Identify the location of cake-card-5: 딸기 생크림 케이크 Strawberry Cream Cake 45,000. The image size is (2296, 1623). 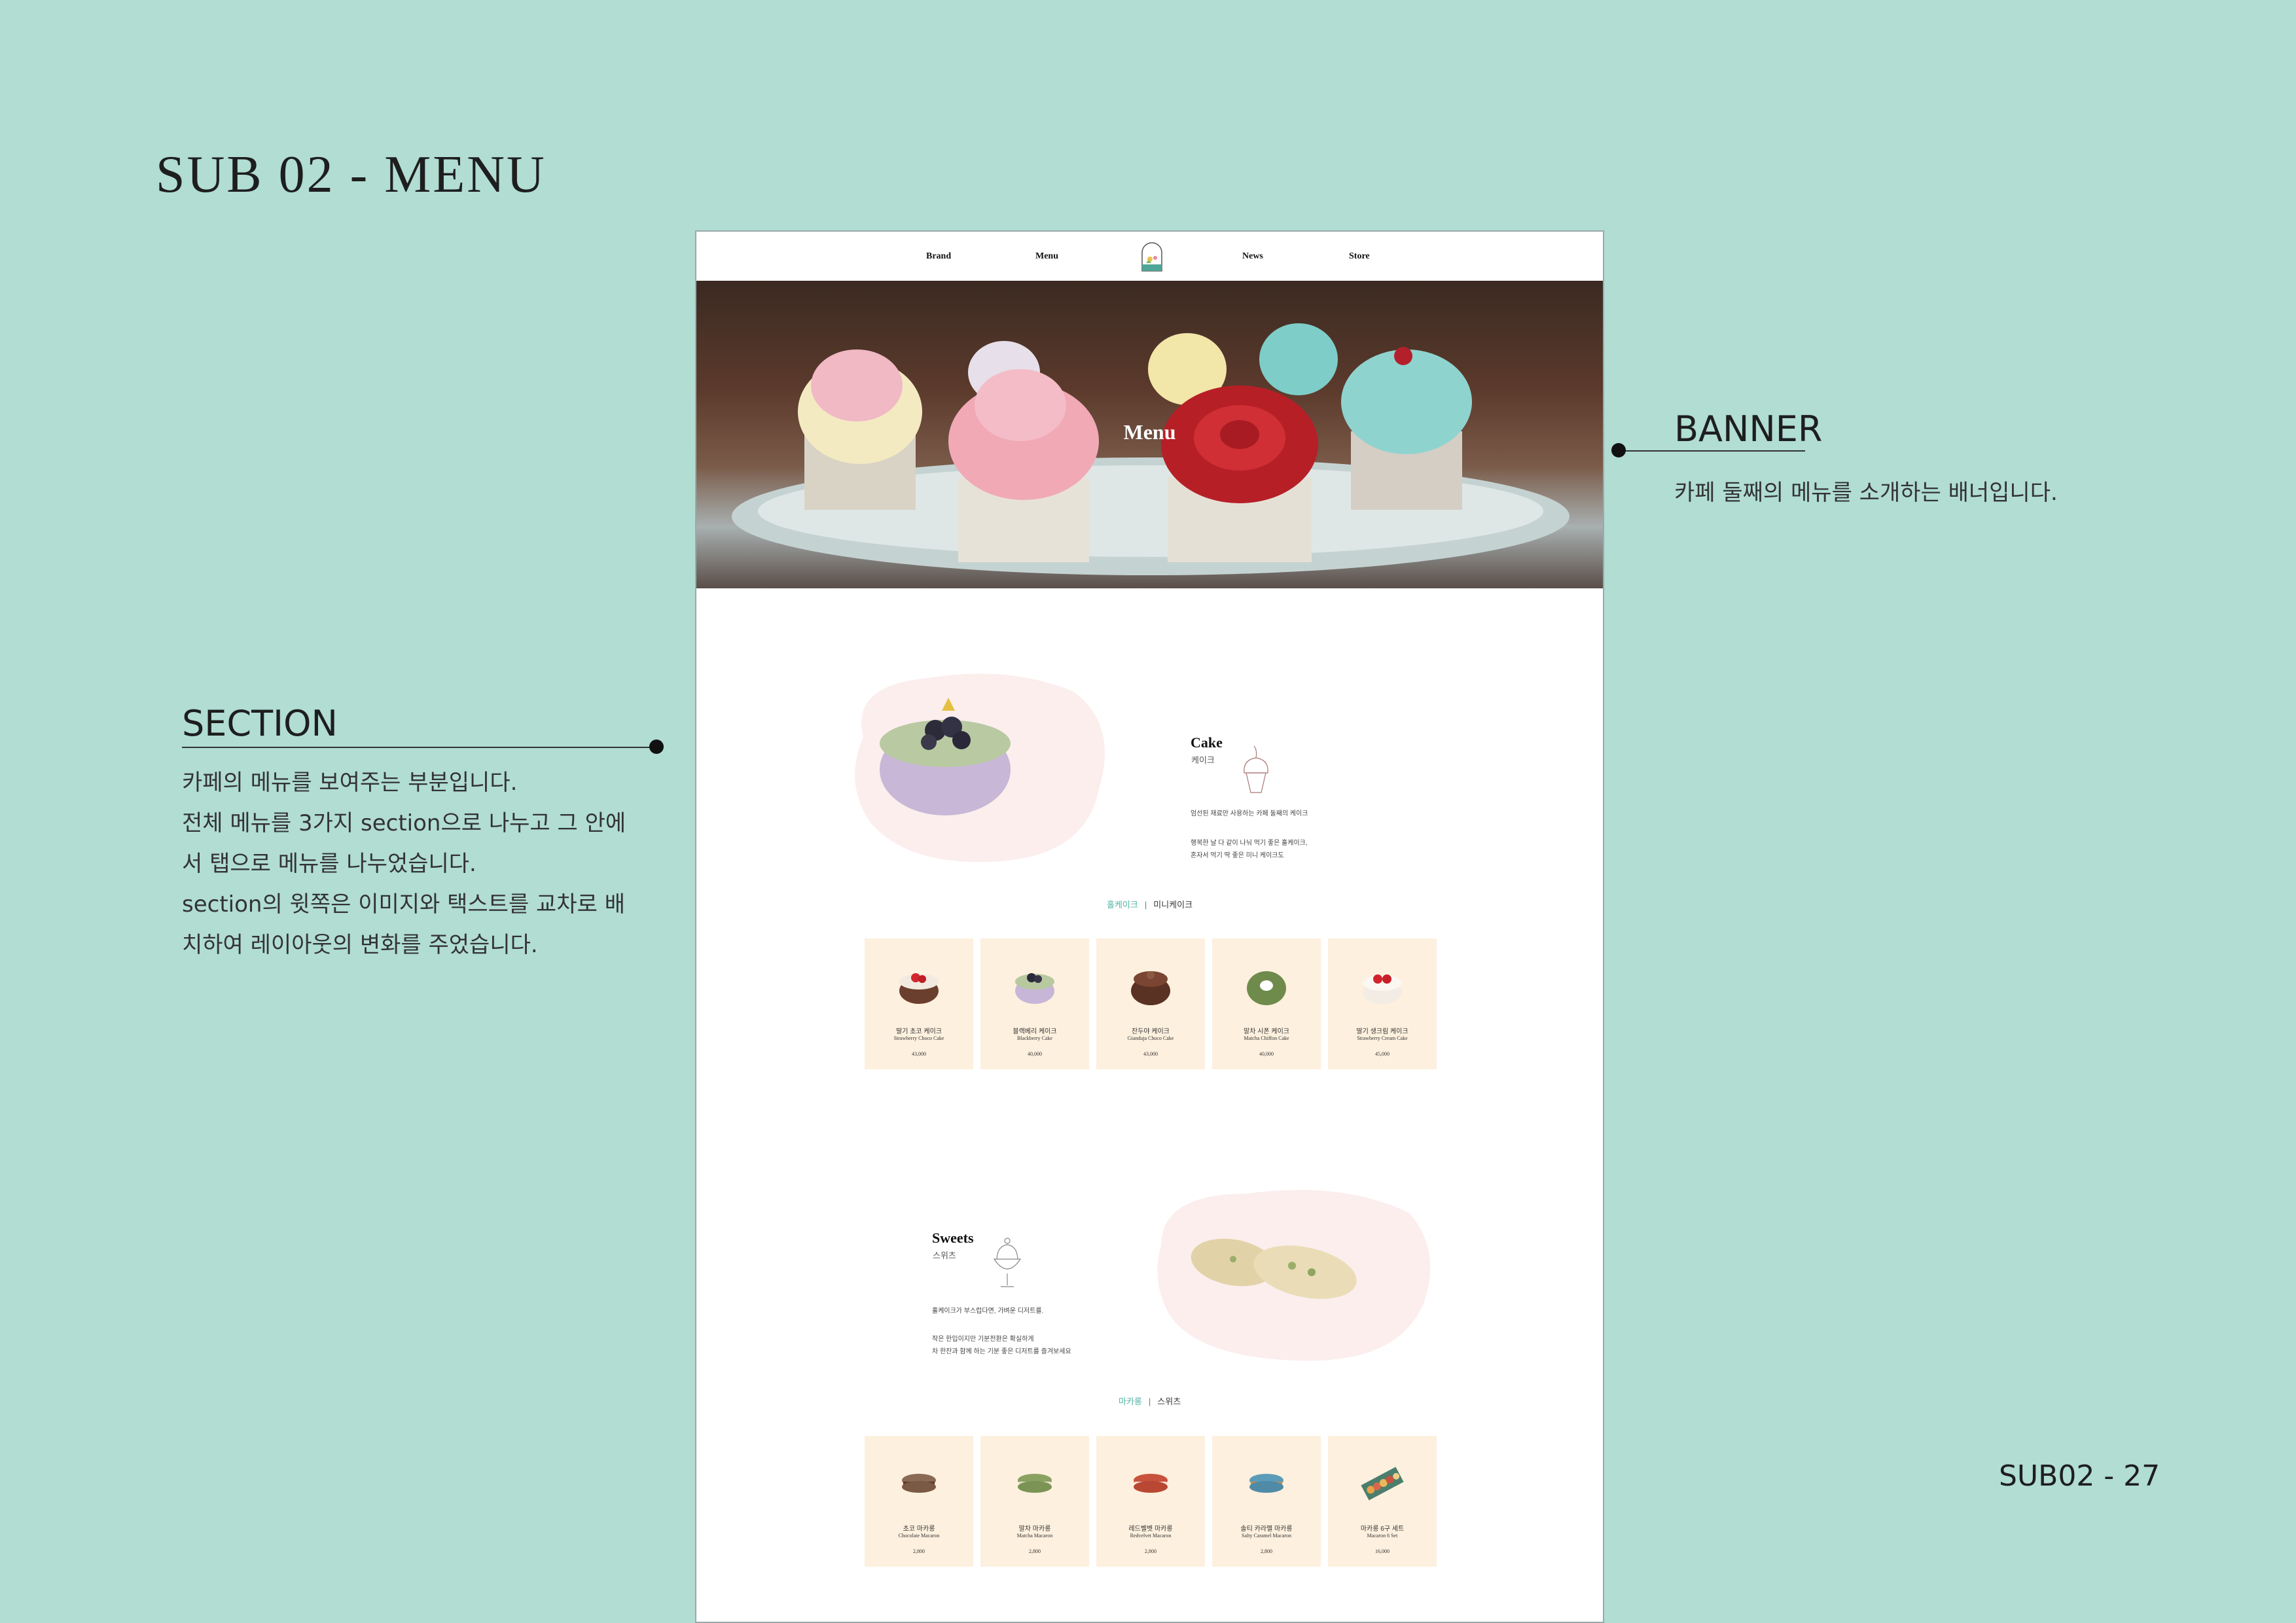
(1382, 1003).